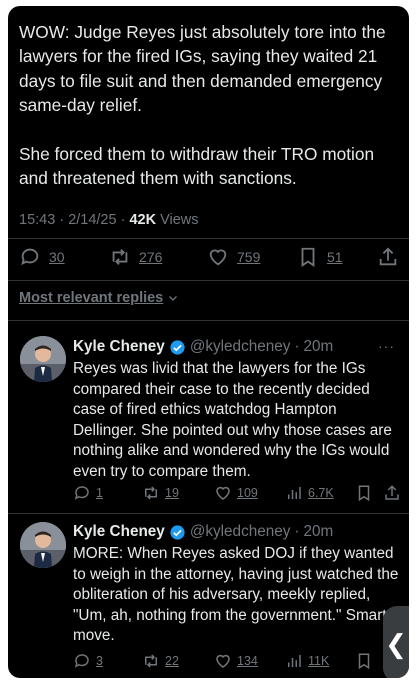 The width and height of the screenshot is (417, 682). I want to click on bookmark-count: 51, so click(335, 257).